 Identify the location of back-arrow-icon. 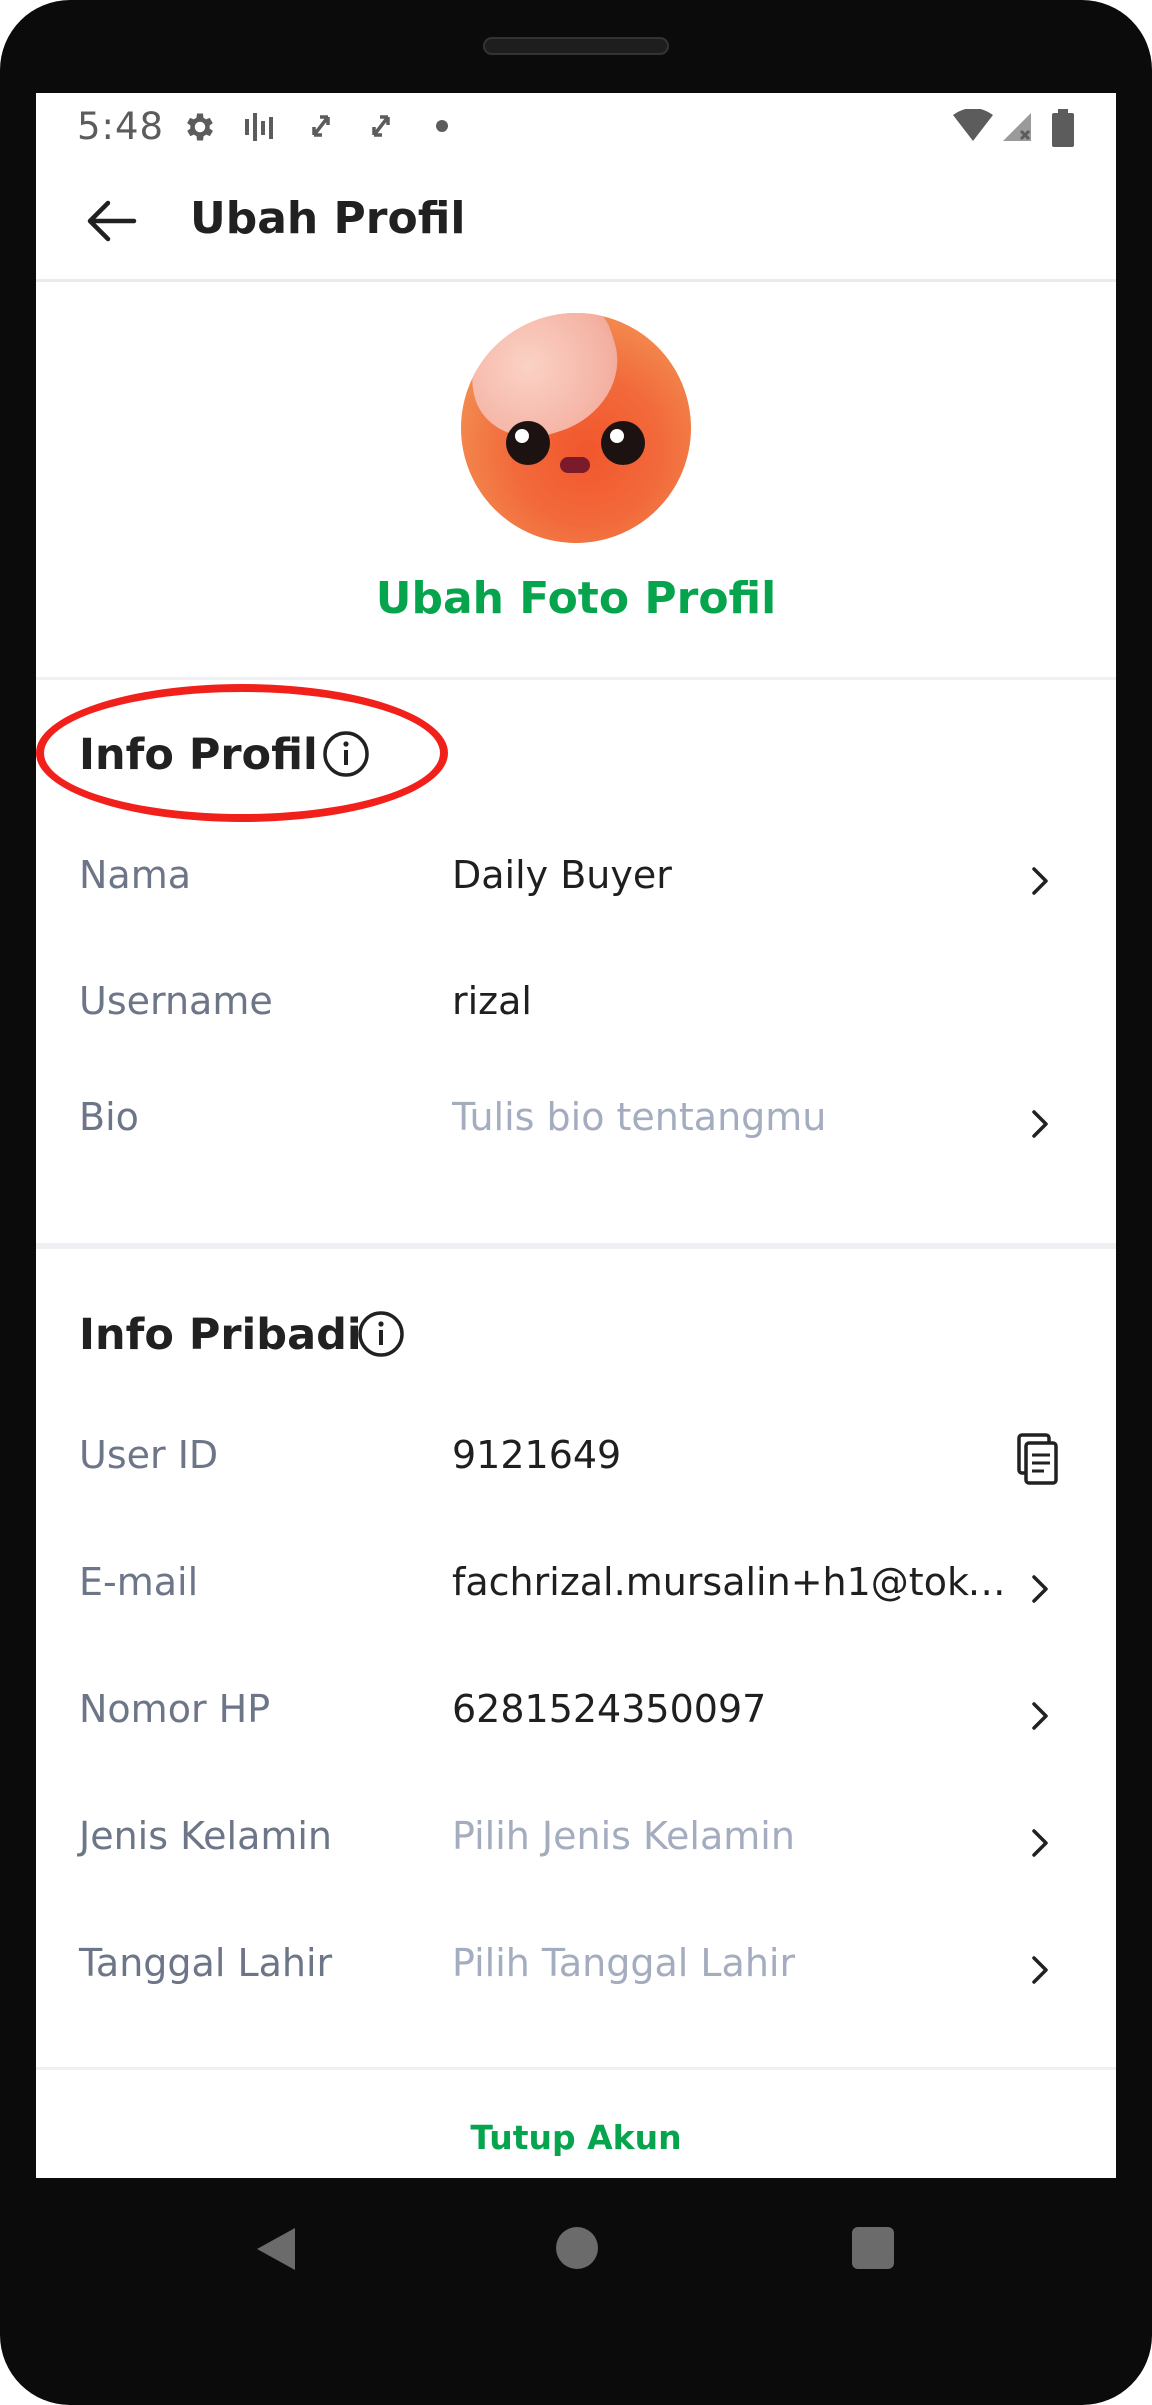
(112, 221).